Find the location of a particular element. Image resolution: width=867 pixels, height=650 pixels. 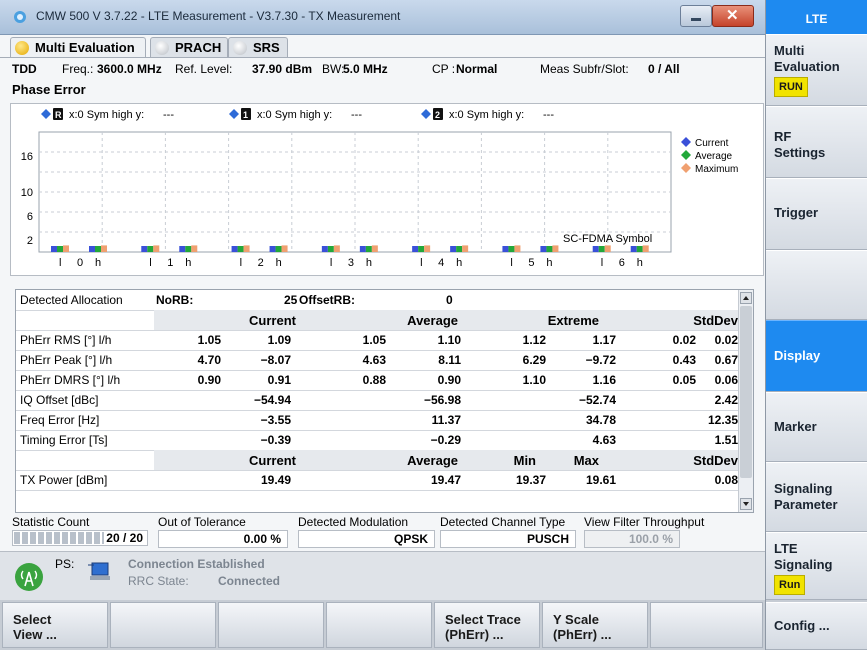

detected-modulation-label: Detected Modulation is located at coordinates (353, 522).